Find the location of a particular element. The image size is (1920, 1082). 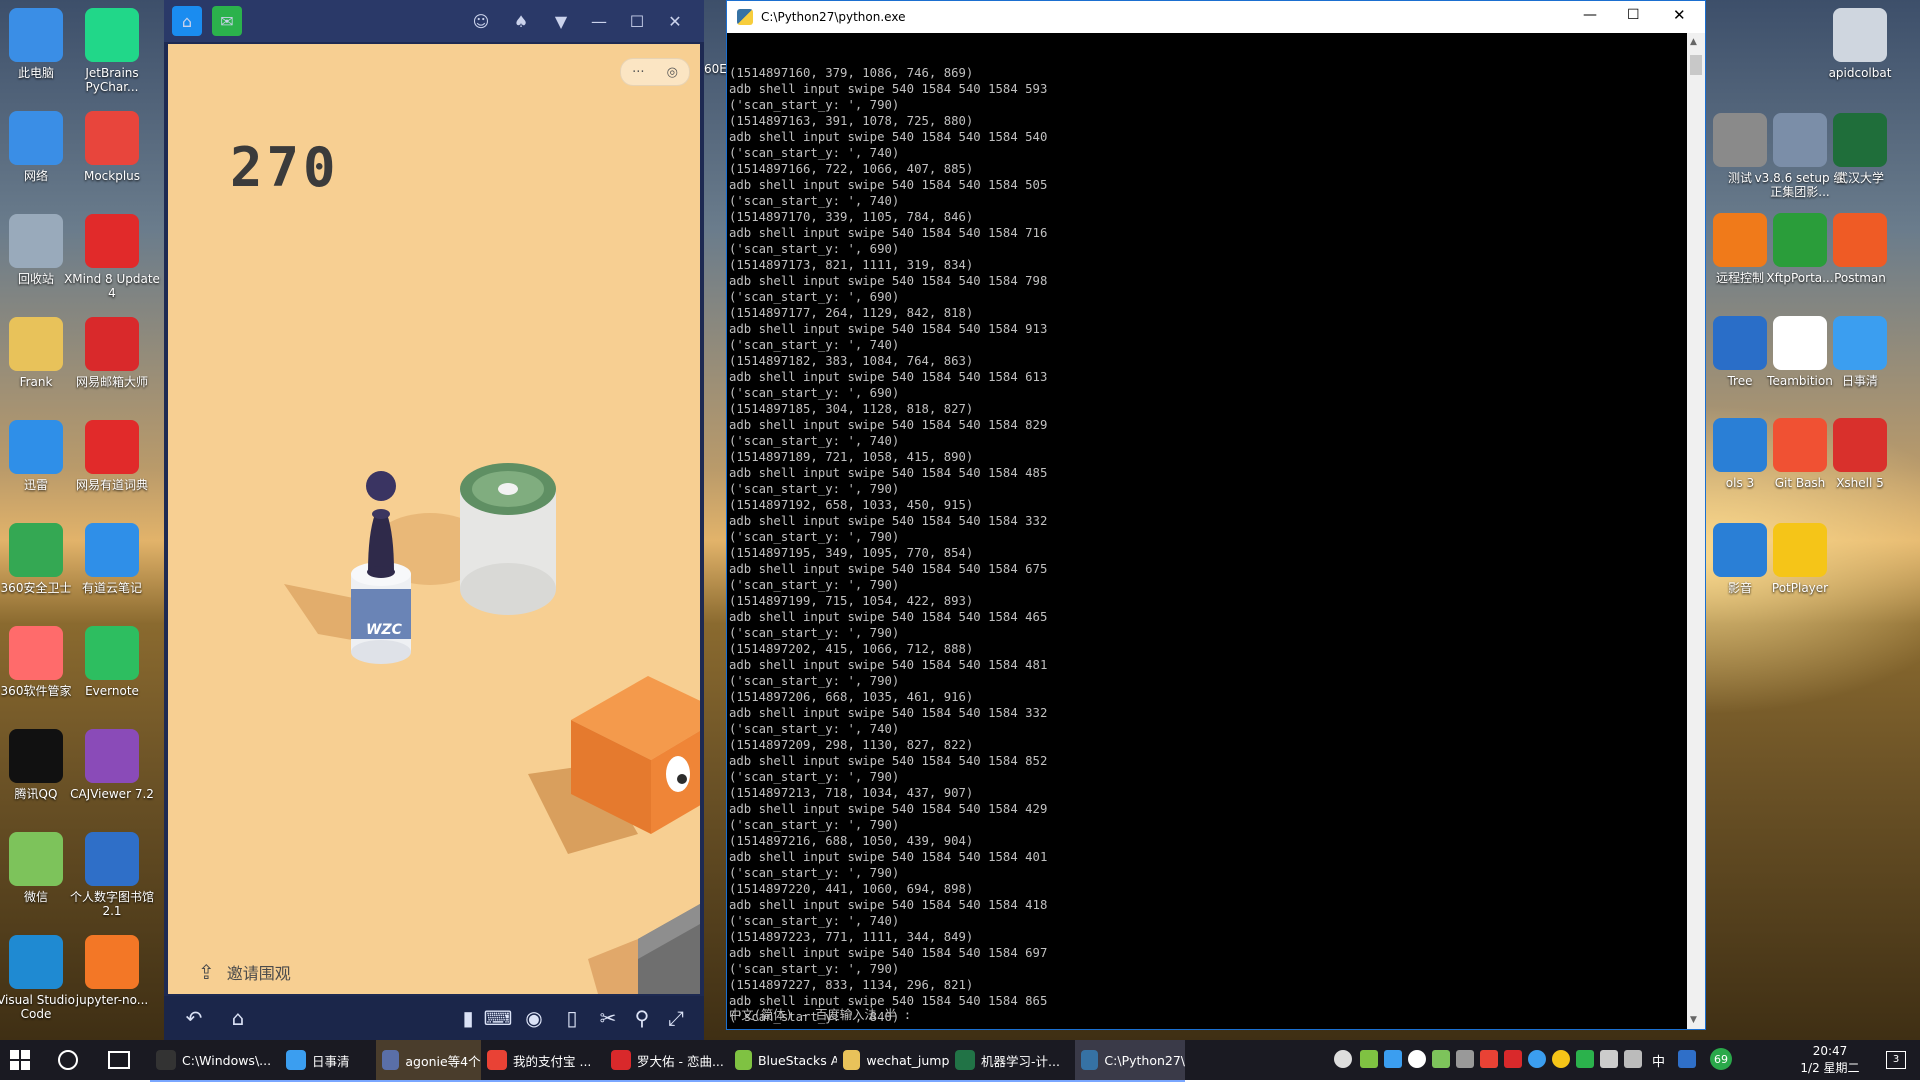

rishiqing-tray-icon is located at coordinates (1393, 1059).